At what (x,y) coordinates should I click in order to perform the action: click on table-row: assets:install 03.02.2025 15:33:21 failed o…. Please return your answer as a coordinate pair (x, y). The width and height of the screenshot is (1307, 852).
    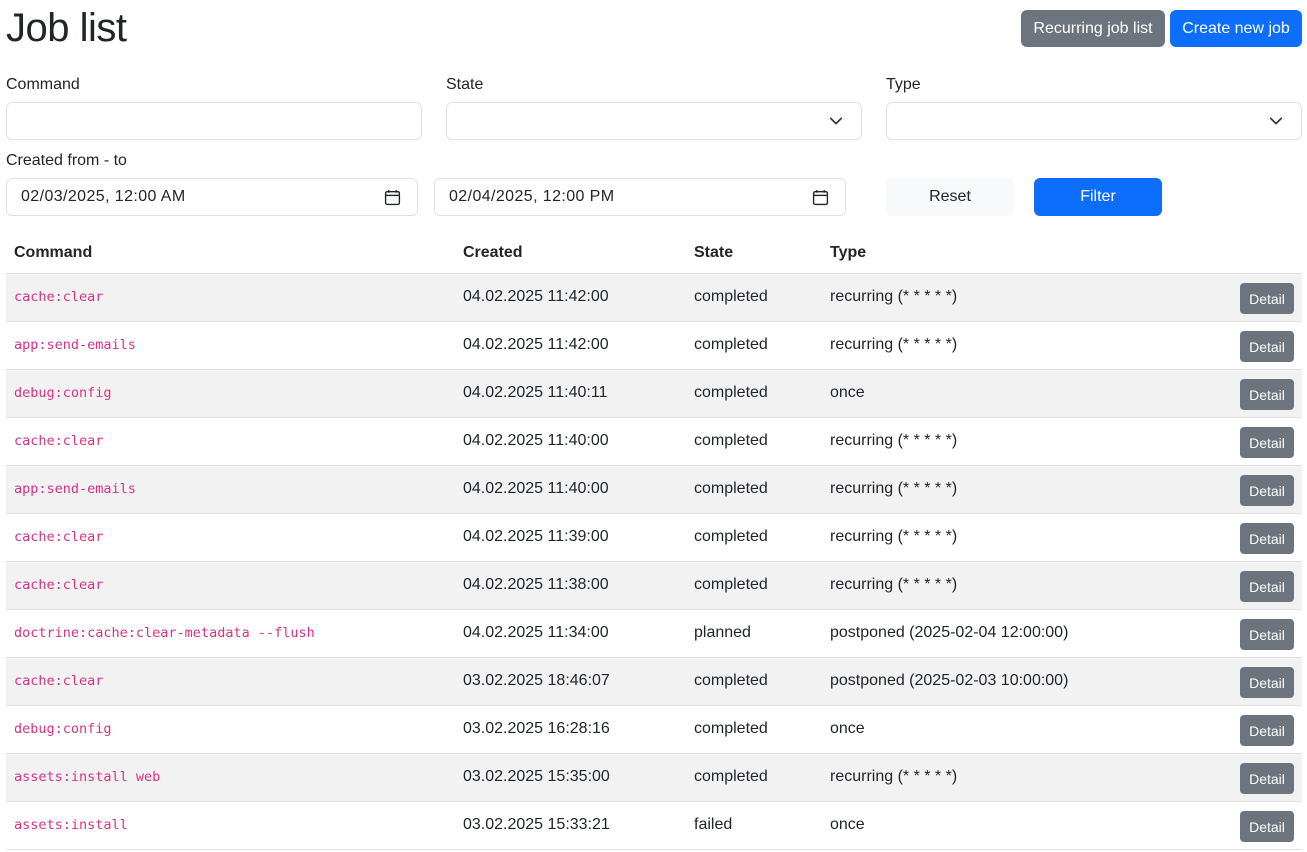
    Looking at the image, I should click on (654, 825).